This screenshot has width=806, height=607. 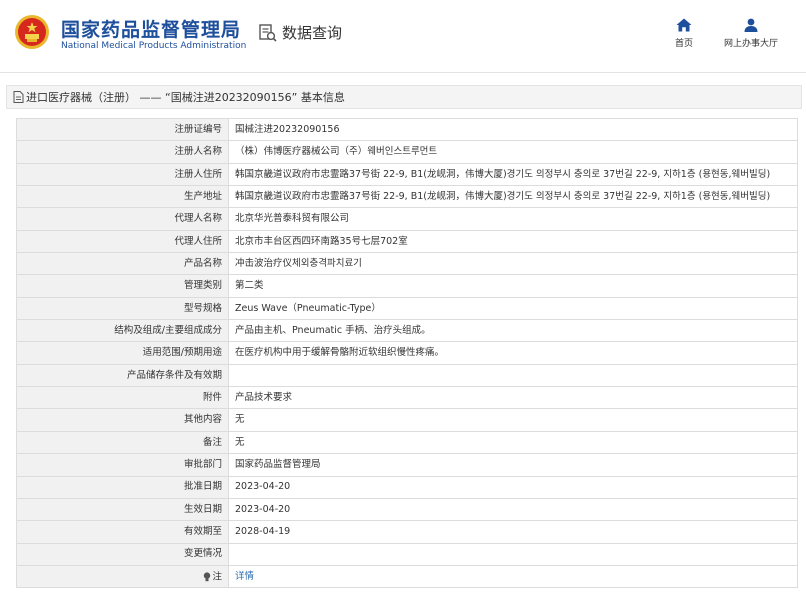 What do you see at coordinates (122, 152) in the screenshot?
I see `field-label: 注册人名称` at bounding box center [122, 152].